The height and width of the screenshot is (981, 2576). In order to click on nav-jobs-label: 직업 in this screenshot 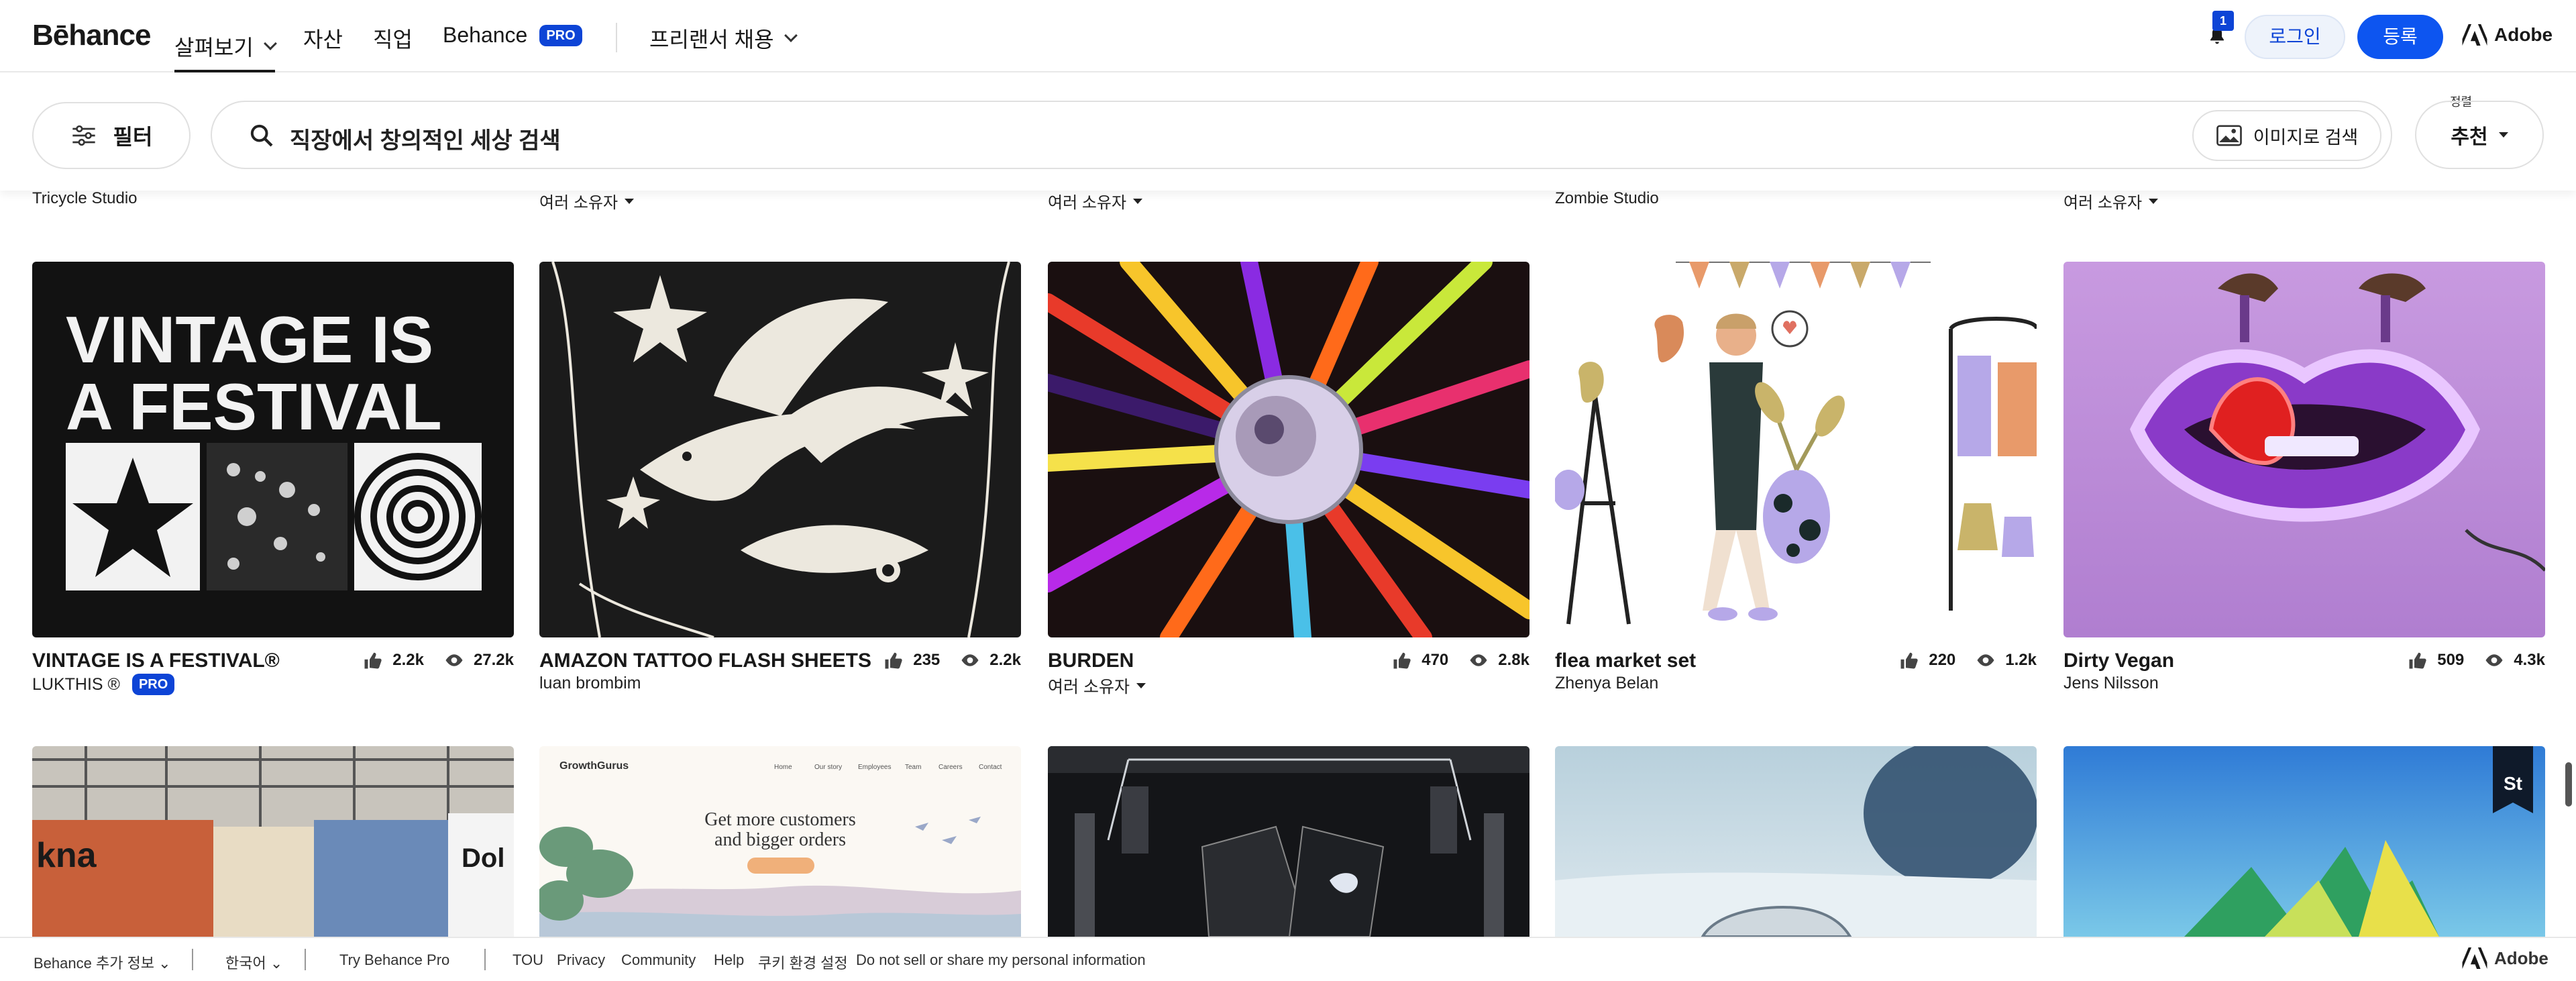, I will do `click(393, 40)`.